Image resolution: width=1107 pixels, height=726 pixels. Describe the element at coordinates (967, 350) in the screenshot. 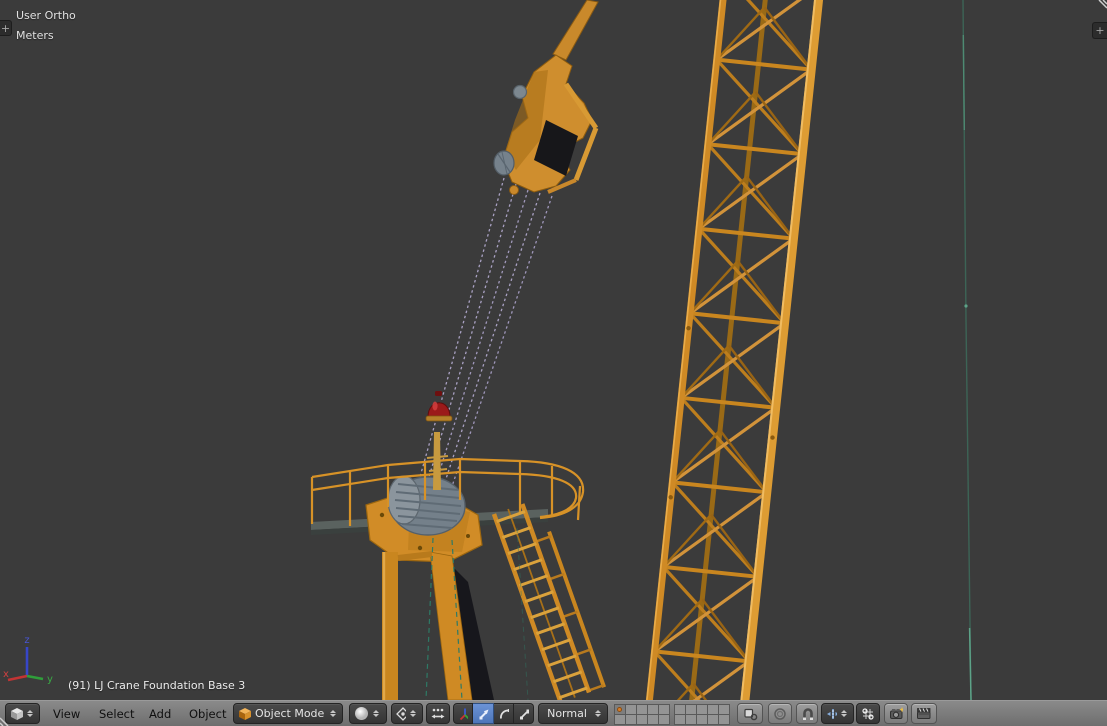

I see `scene-curve-line` at that location.